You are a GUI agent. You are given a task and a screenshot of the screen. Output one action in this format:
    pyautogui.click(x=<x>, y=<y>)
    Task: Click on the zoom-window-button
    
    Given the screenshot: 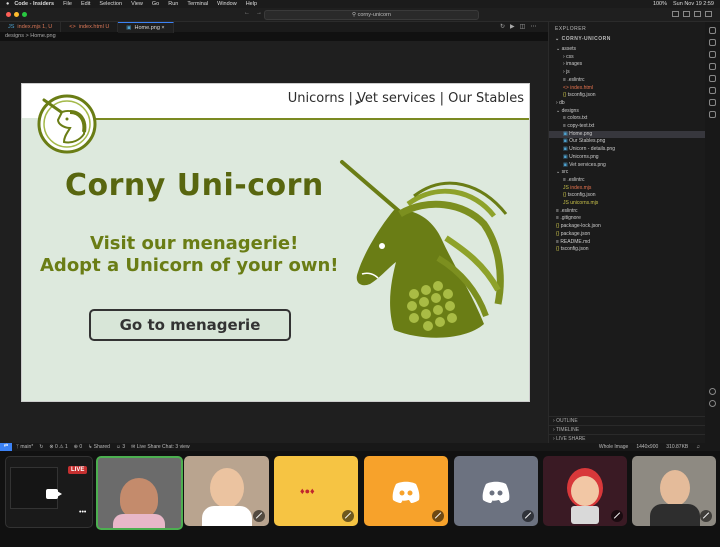 What is the action you would take?
    pyautogui.click(x=24, y=14)
    